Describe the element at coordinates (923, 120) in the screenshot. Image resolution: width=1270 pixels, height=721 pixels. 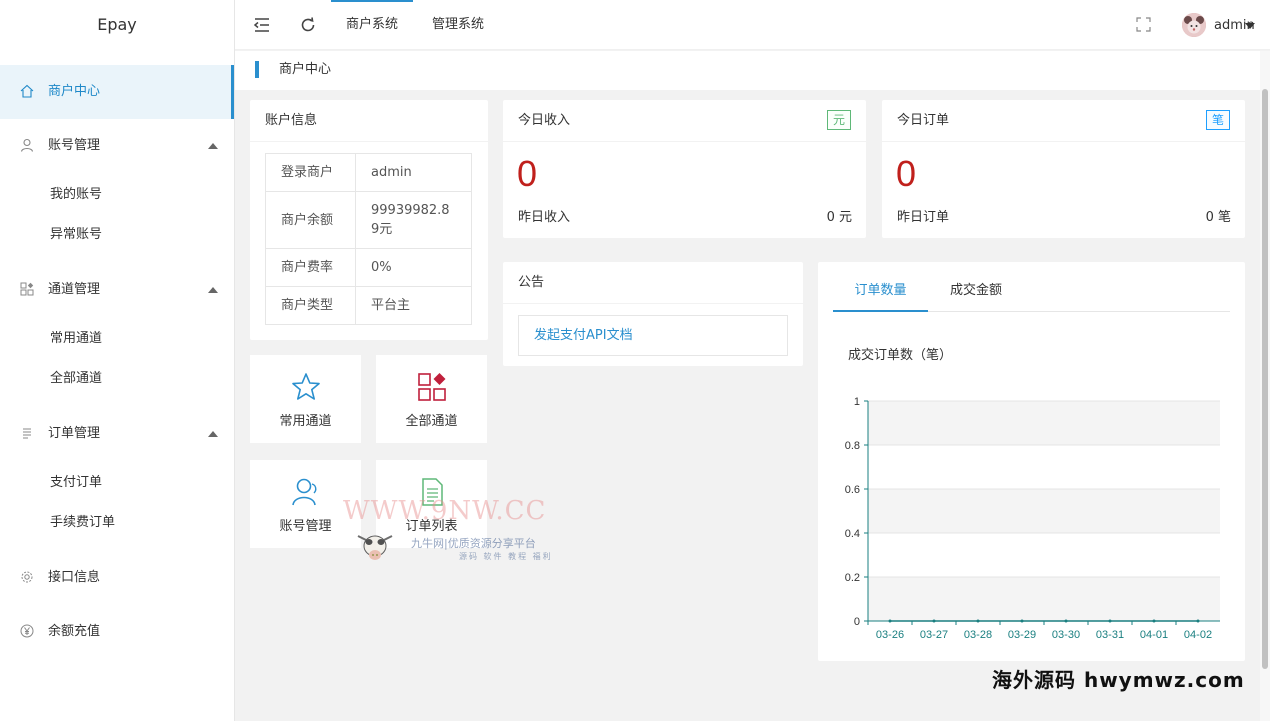
I see `today-orders-label: 今日订单` at that location.